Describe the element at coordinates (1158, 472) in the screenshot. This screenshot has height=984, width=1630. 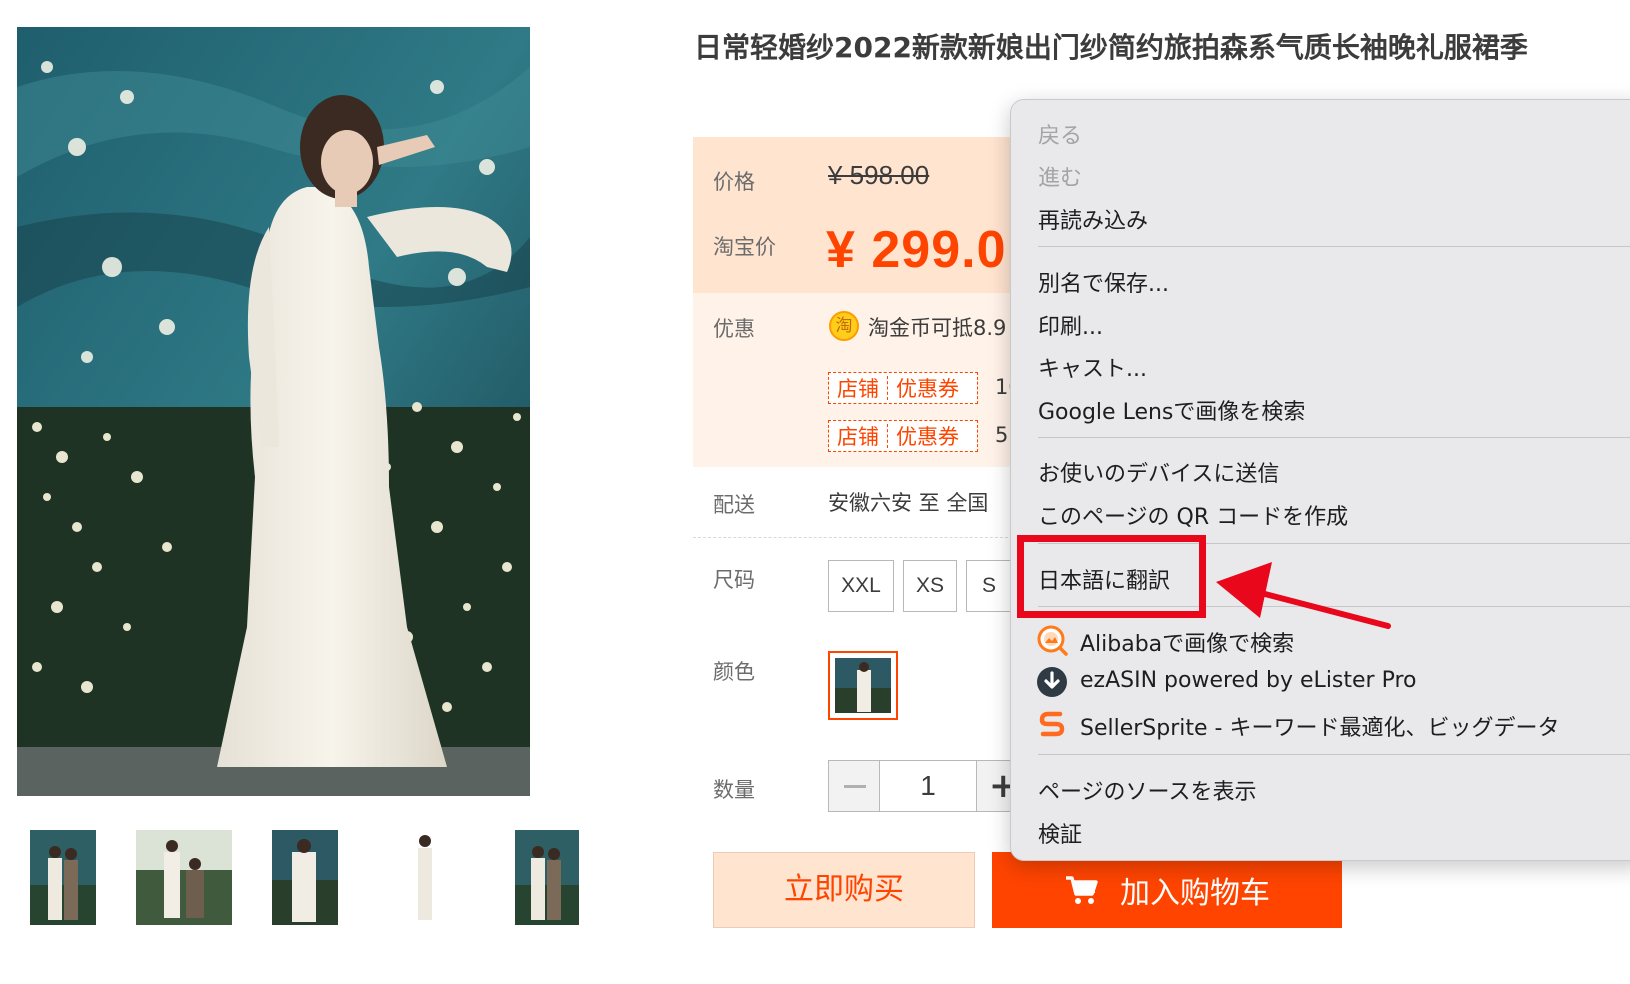
I see `menu-item-send-to-devices: お使いのデバイスに送信` at that location.